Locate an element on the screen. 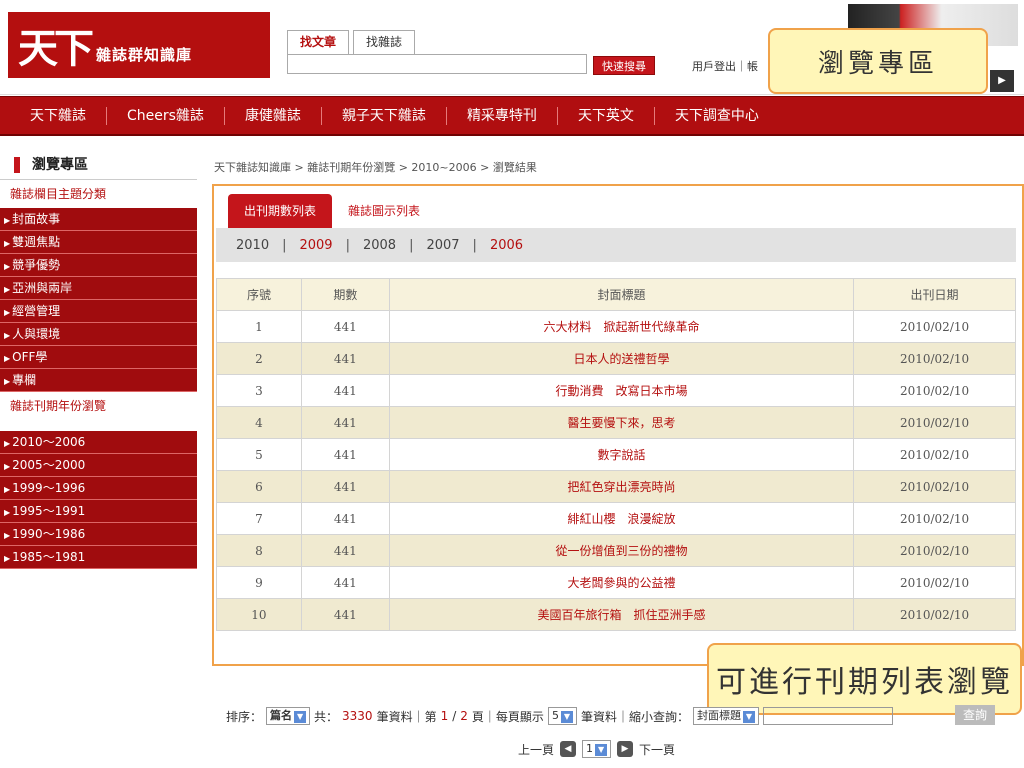 This screenshot has height=768, width=1024. cell-cover-title: 六大材料 掀起新世代綠革命 is located at coordinates (621, 326).